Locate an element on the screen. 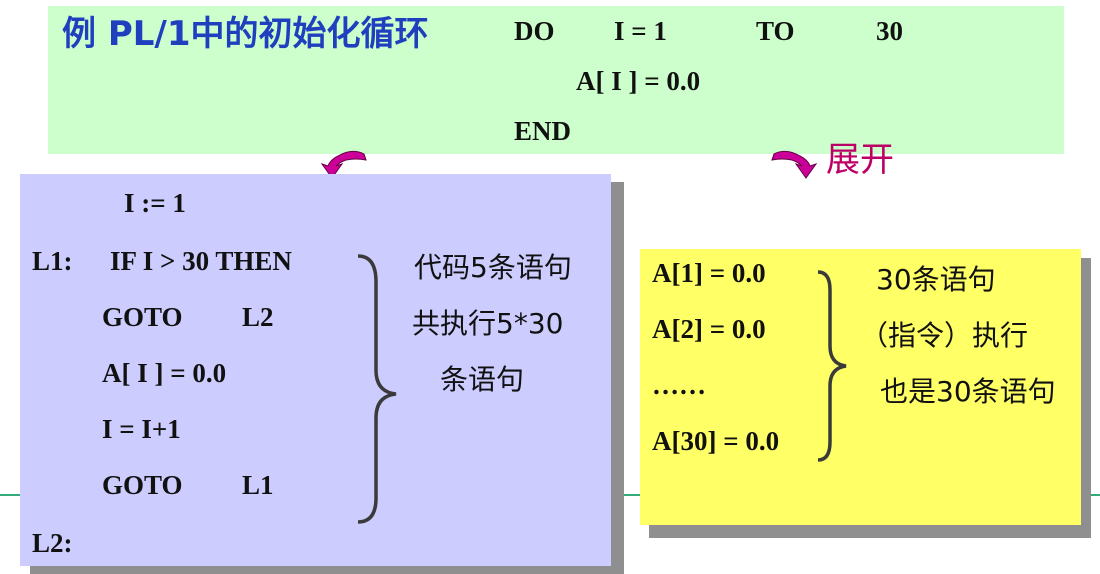 The height and width of the screenshot is (574, 1100). loop-body-assign: A[ I ] = 0.0 is located at coordinates (638, 81).